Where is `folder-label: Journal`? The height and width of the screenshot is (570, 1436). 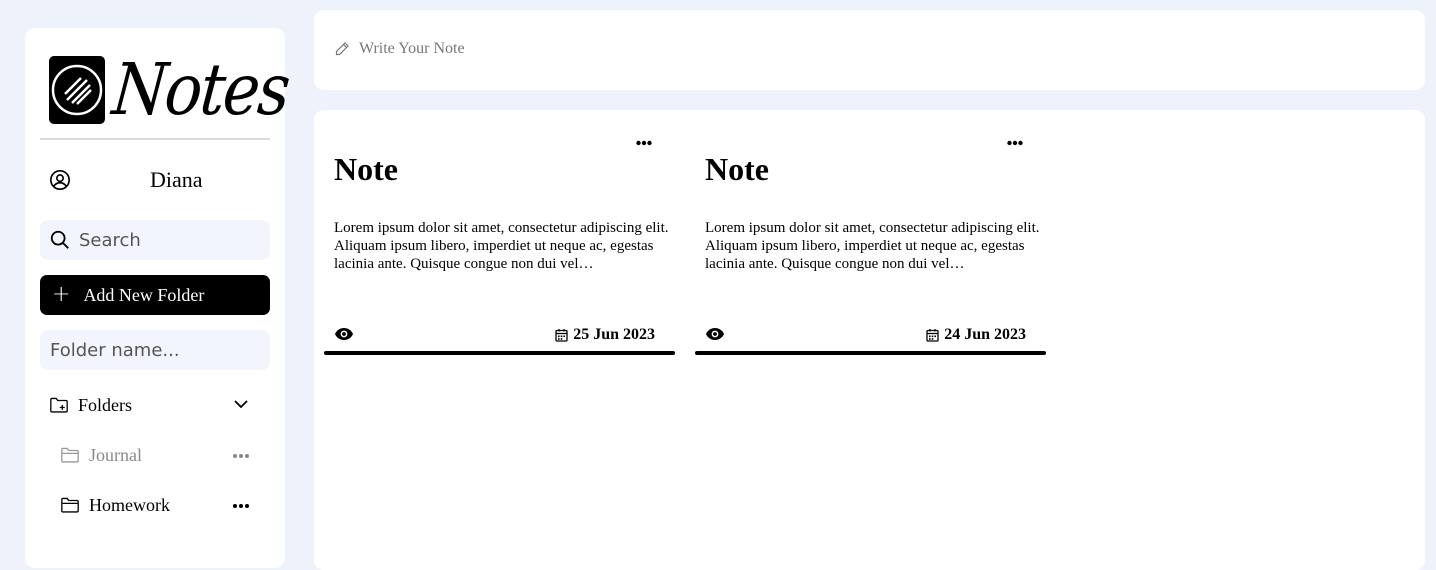 folder-label: Journal is located at coordinates (115, 454).